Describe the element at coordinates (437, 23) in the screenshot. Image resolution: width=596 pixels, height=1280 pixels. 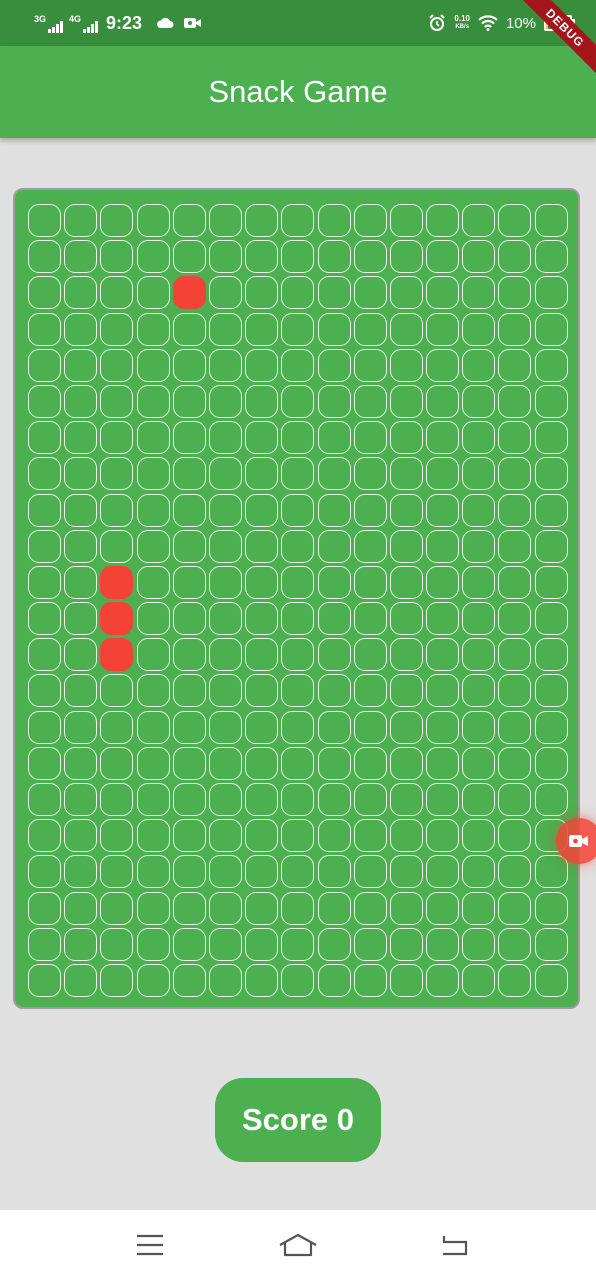
I see `alarm-icon` at that location.